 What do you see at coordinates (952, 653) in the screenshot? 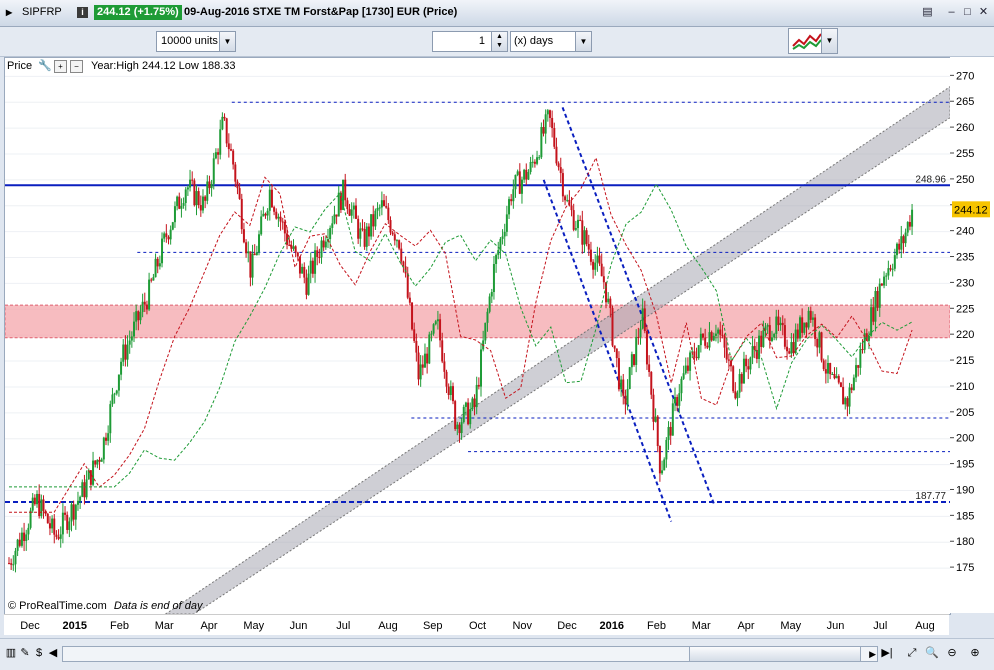
I see `zoom-out-icon: ⊖` at bounding box center [952, 653].